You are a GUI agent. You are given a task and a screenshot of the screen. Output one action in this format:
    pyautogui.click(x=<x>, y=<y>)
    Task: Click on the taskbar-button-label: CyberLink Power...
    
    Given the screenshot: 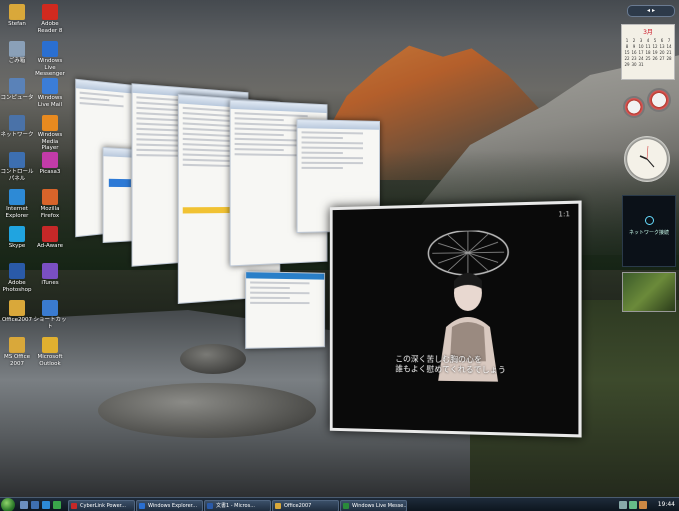 What is the action you would take?
    pyautogui.click(x=103, y=506)
    